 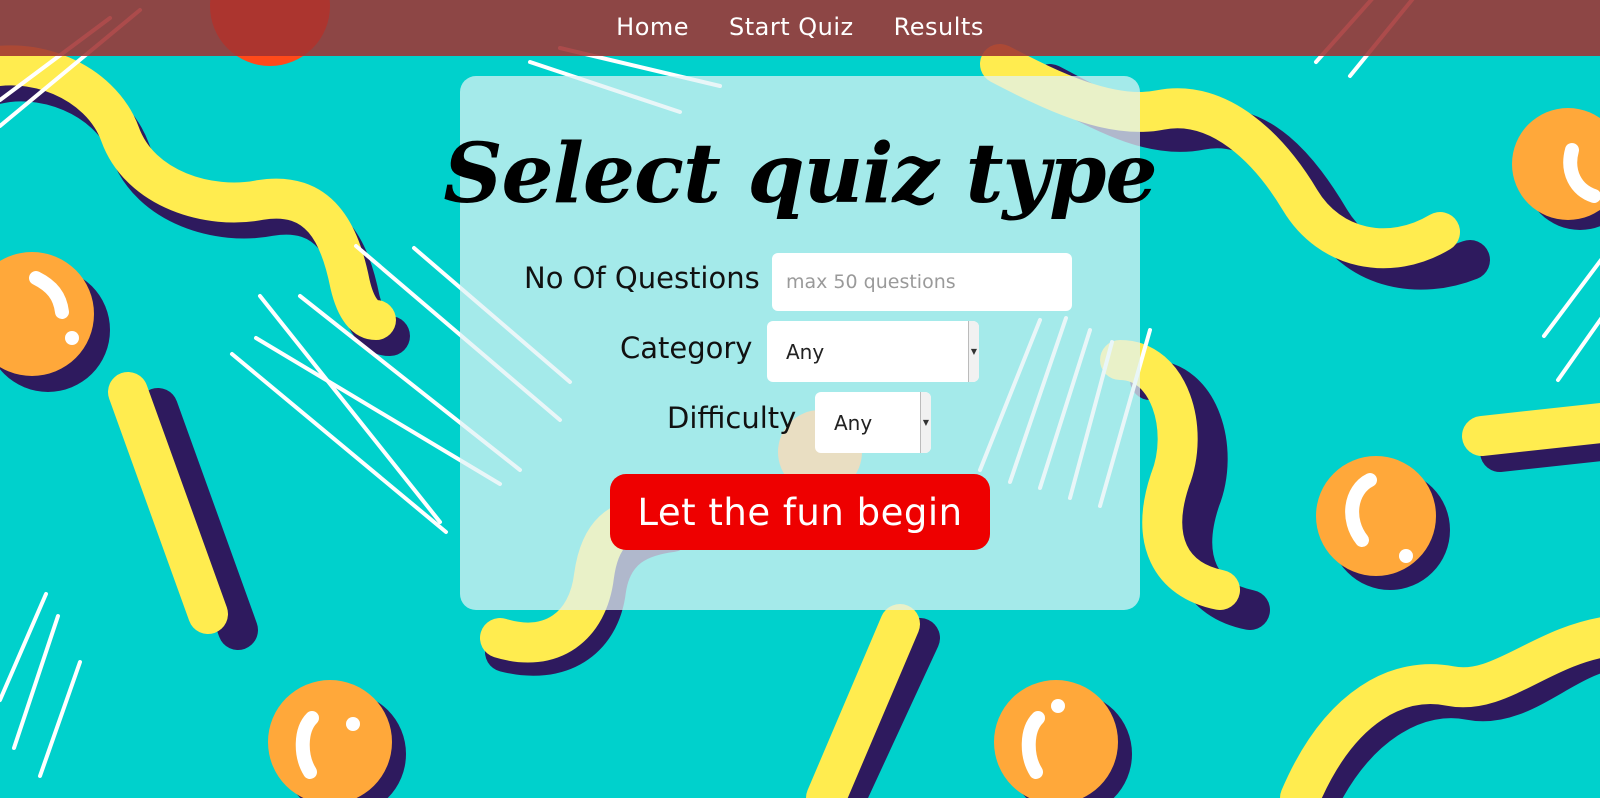 What do you see at coordinates (922, 282) in the screenshot?
I see `questions-count-input` at bounding box center [922, 282].